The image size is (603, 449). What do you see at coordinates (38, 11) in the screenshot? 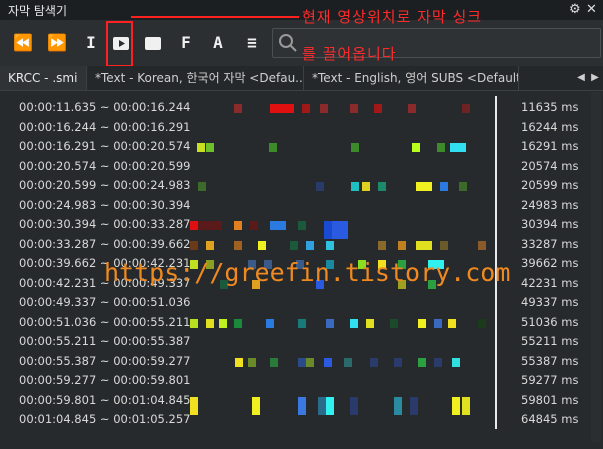
I see `window-title: 자막 탐색기` at bounding box center [38, 11].